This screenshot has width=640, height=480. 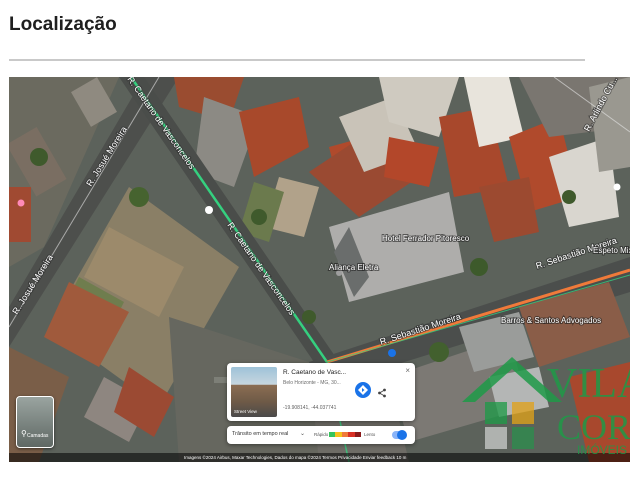 I want to click on traffic-label: Trânsito em tempo real, so click(x=260, y=434).